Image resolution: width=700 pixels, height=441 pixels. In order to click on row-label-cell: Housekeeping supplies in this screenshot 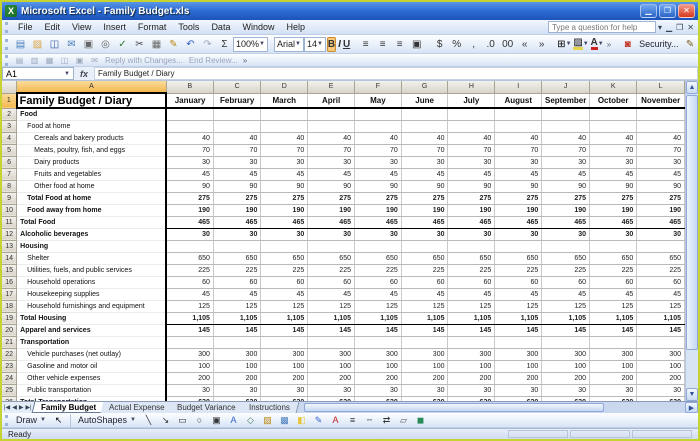, I will do `click(92, 294)`.